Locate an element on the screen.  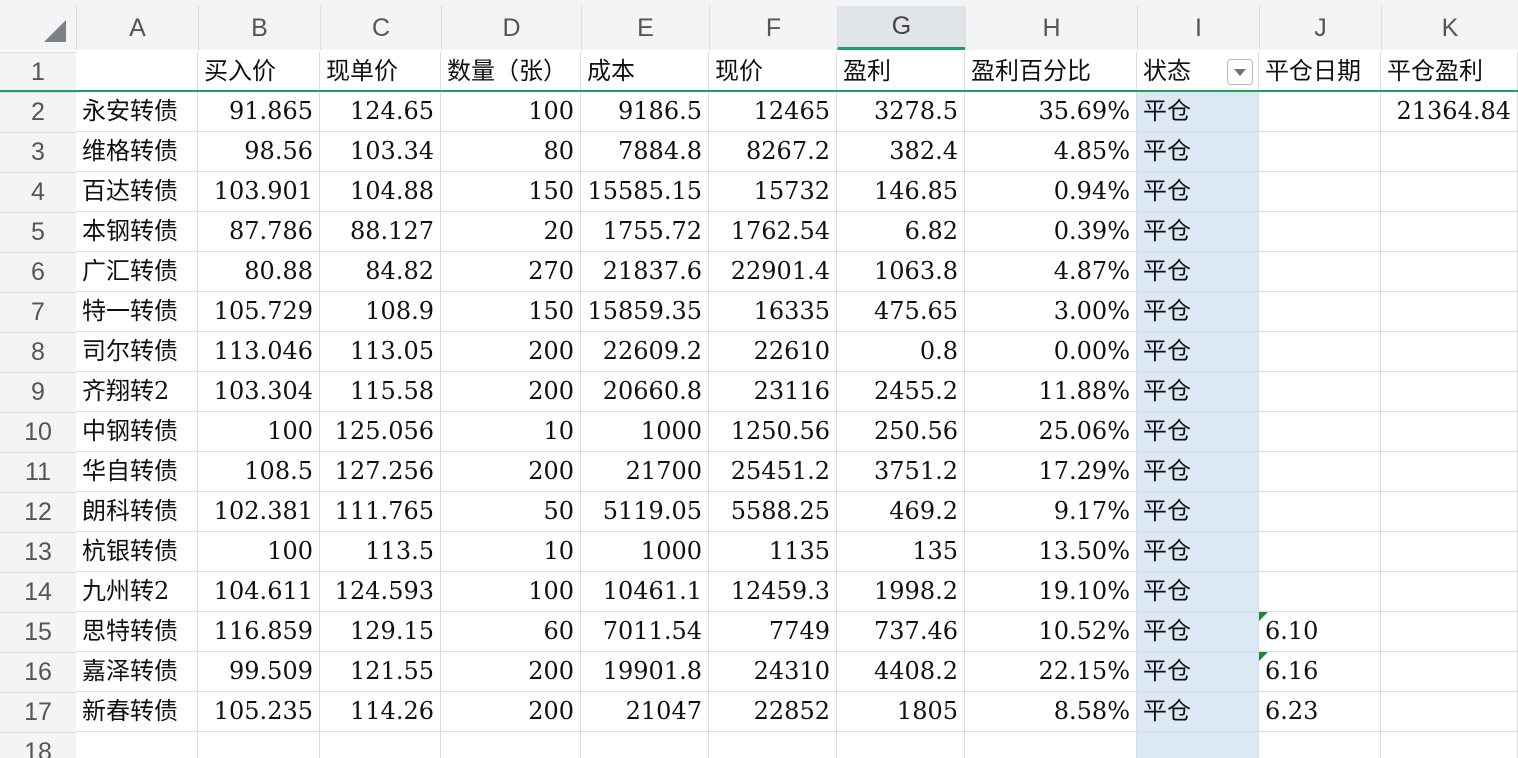
row-header-14: 14 is located at coordinates (38, 592).